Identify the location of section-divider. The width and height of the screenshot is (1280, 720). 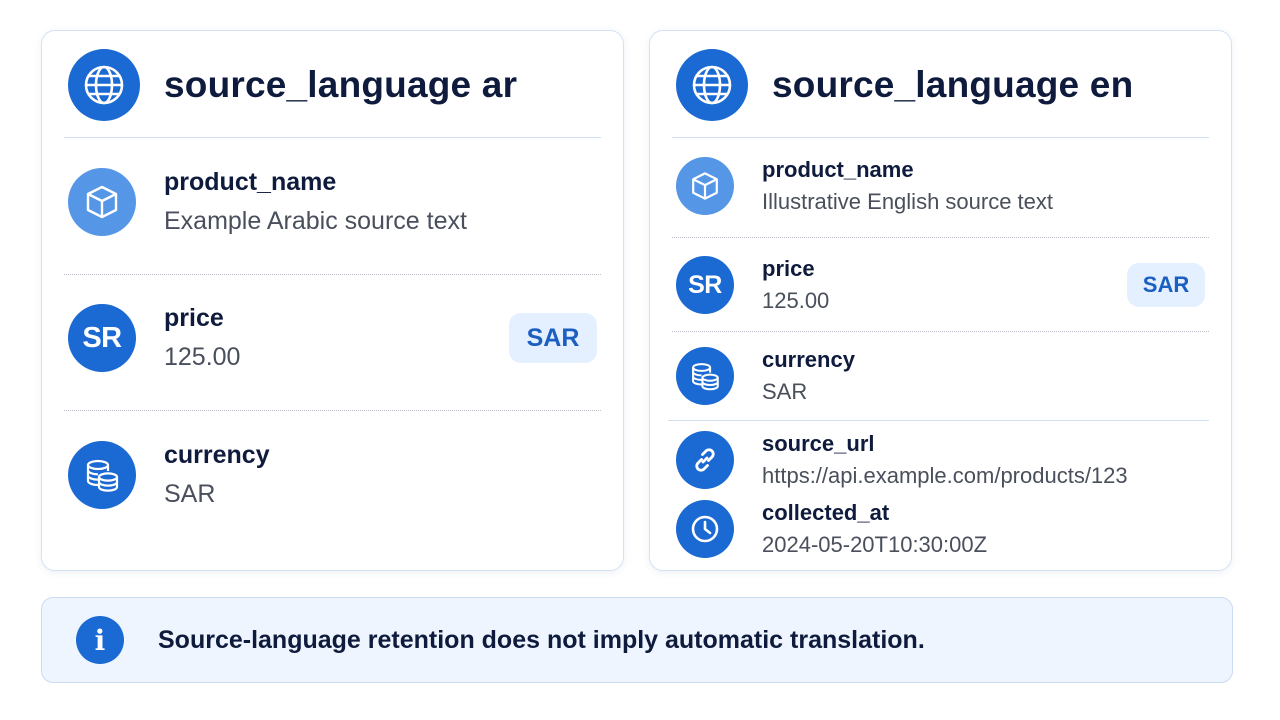
(938, 420).